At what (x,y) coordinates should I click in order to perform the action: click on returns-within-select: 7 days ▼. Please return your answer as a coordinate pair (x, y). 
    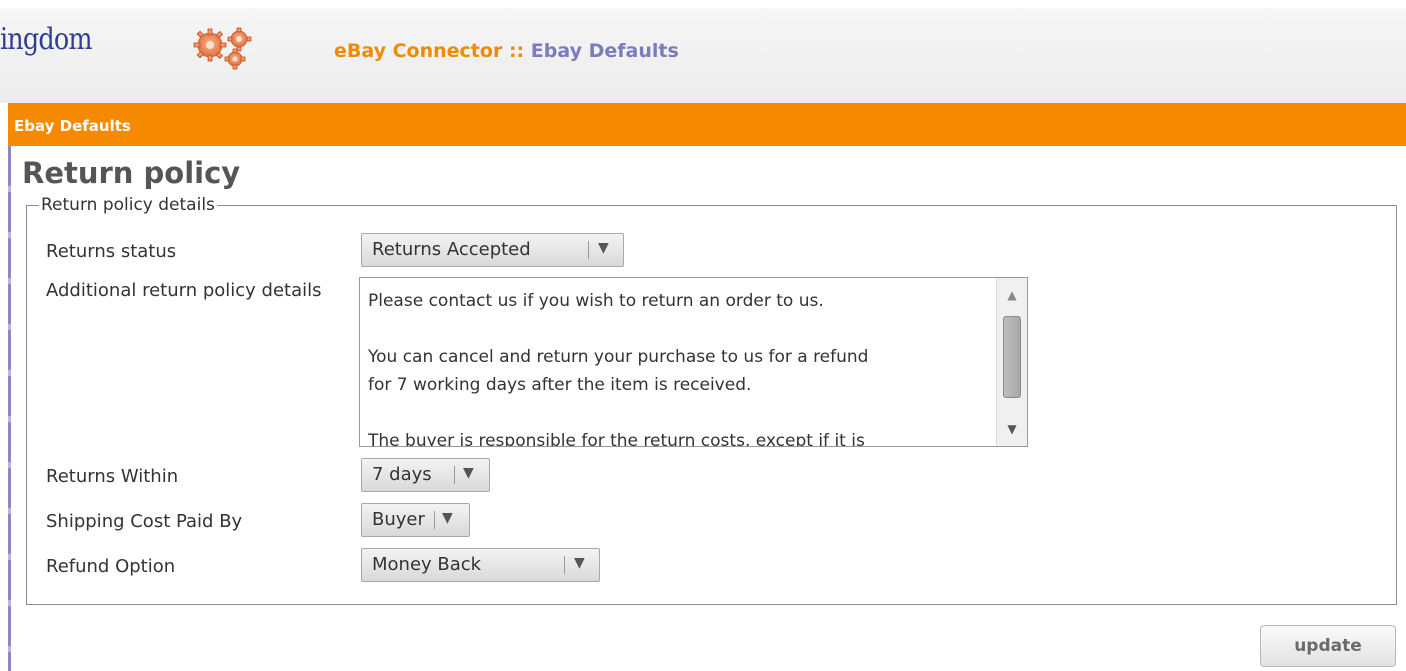
    Looking at the image, I should click on (425, 475).